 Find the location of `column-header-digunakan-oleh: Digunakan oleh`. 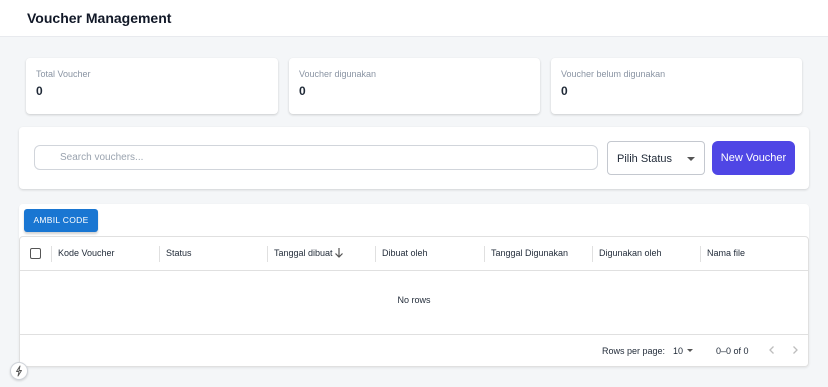

column-header-digunakan-oleh: Digunakan oleh is located at coordinates (646, 254).